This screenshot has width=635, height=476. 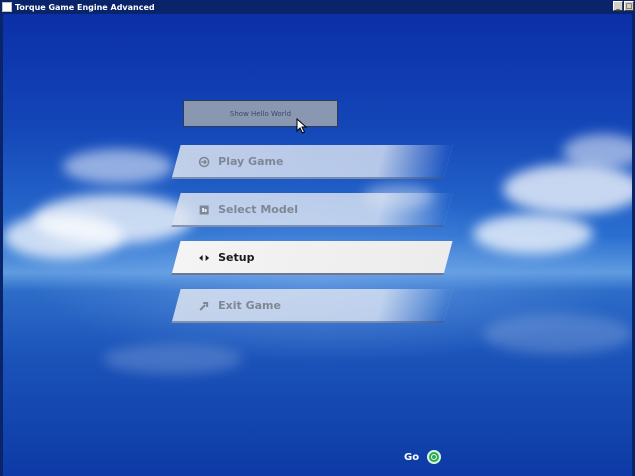 I want to click on model-icon, so click(x=204, y=209).